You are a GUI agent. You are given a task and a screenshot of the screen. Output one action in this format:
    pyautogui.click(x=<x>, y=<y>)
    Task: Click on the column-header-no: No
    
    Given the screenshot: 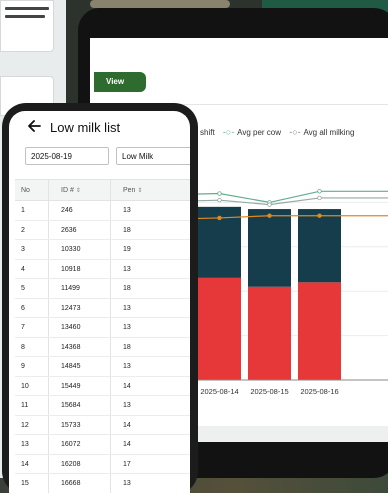 What is the action you would take?
    pyautogui.click(x=31, y=190)
    